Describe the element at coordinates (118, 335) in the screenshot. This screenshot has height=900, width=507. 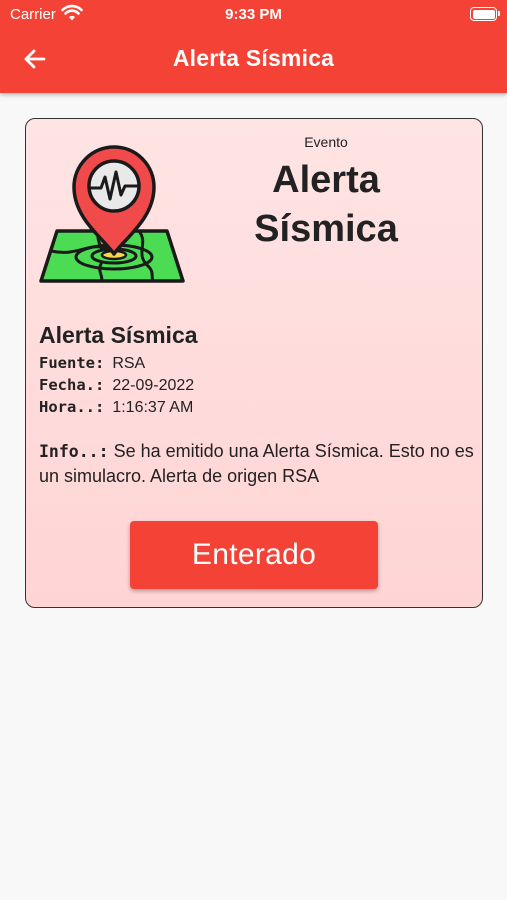
I see `alert-heading: Alerta Sísmica` at that location.